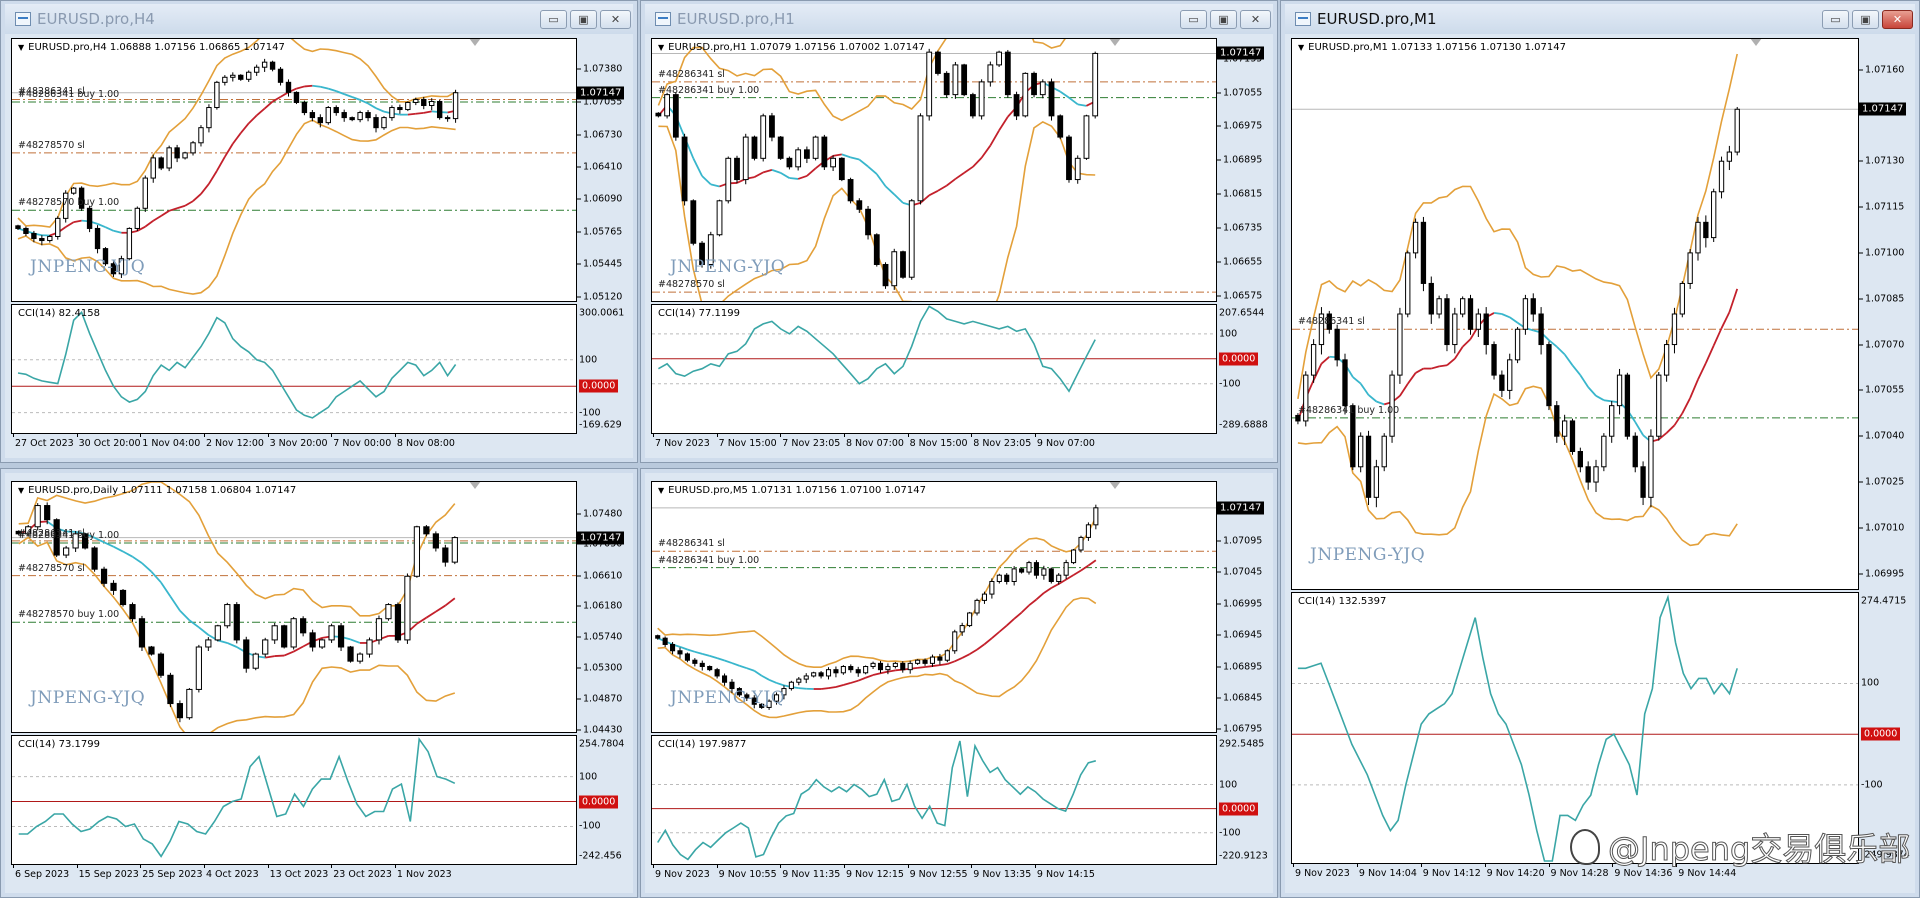 The width and height of the screenshot is (1920, 898). What do you see at coordinates (599, 231) in the screenshot?
I see `price-axis-label: 1.05765` at bounding box center [599, 231].